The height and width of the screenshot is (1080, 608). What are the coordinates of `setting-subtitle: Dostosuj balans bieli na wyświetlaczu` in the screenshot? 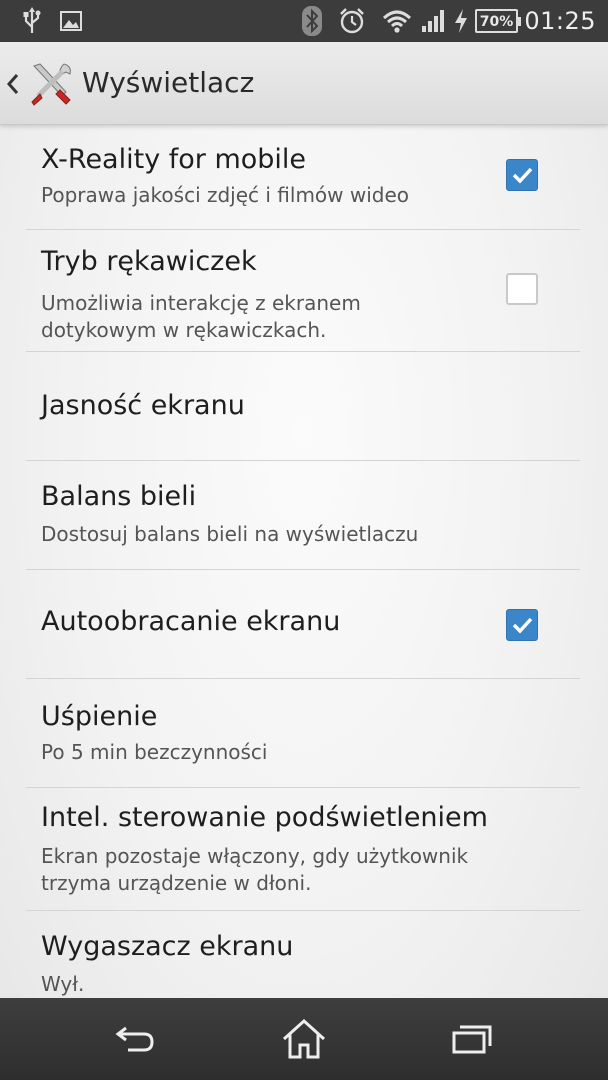 It's located at (230, 534).